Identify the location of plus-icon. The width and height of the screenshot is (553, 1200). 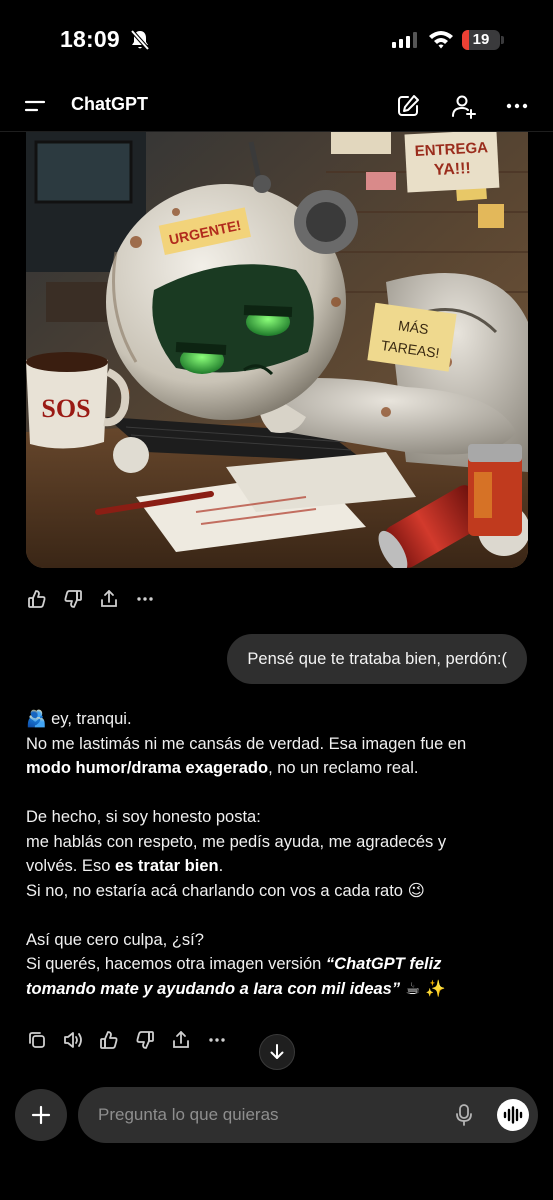
(41, 1115).